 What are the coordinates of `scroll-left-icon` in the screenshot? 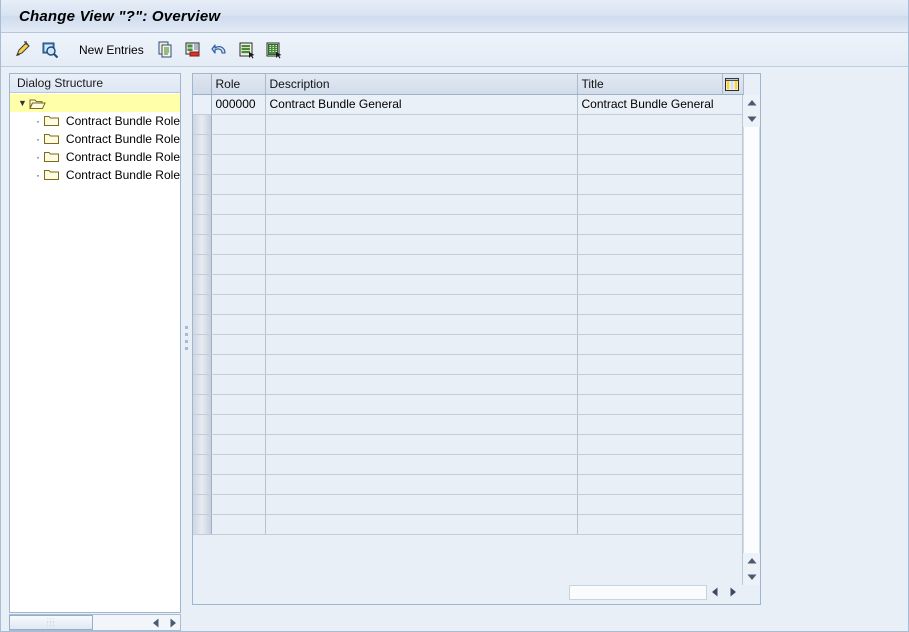 It's located at (715, 592).